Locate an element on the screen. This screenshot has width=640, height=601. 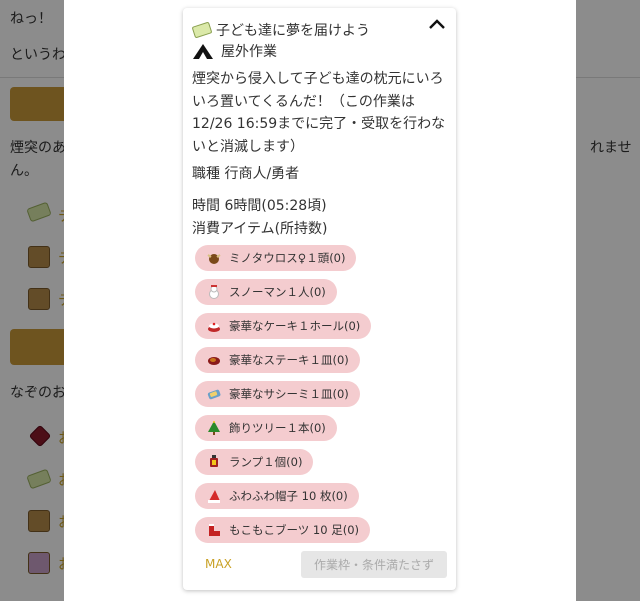
chevron-up-icon is located at coordinates (437, 24).